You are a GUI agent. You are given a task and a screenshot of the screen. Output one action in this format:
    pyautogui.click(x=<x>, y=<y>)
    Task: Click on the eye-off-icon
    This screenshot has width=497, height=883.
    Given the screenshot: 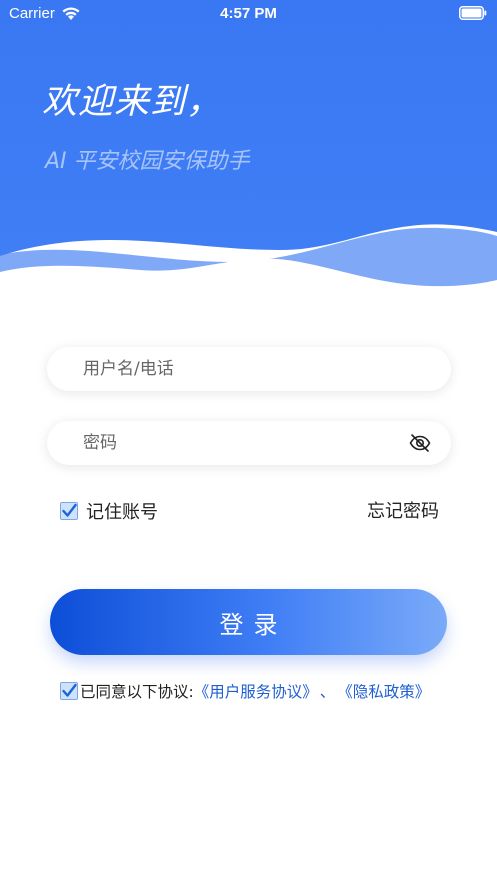 What is the action you would take?
    pyautogui.click(x=420, y=443)
    